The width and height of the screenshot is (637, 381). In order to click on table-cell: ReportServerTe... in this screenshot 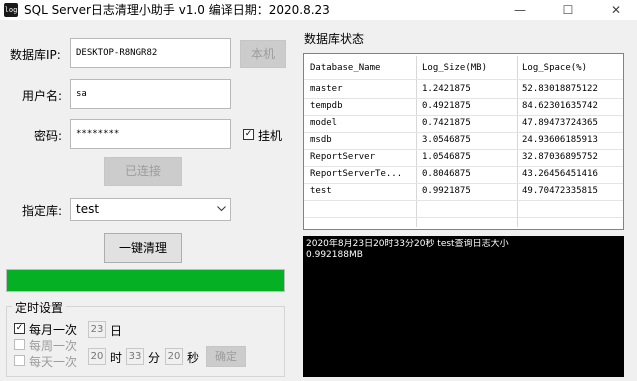, I will do `click(356, 174)`.